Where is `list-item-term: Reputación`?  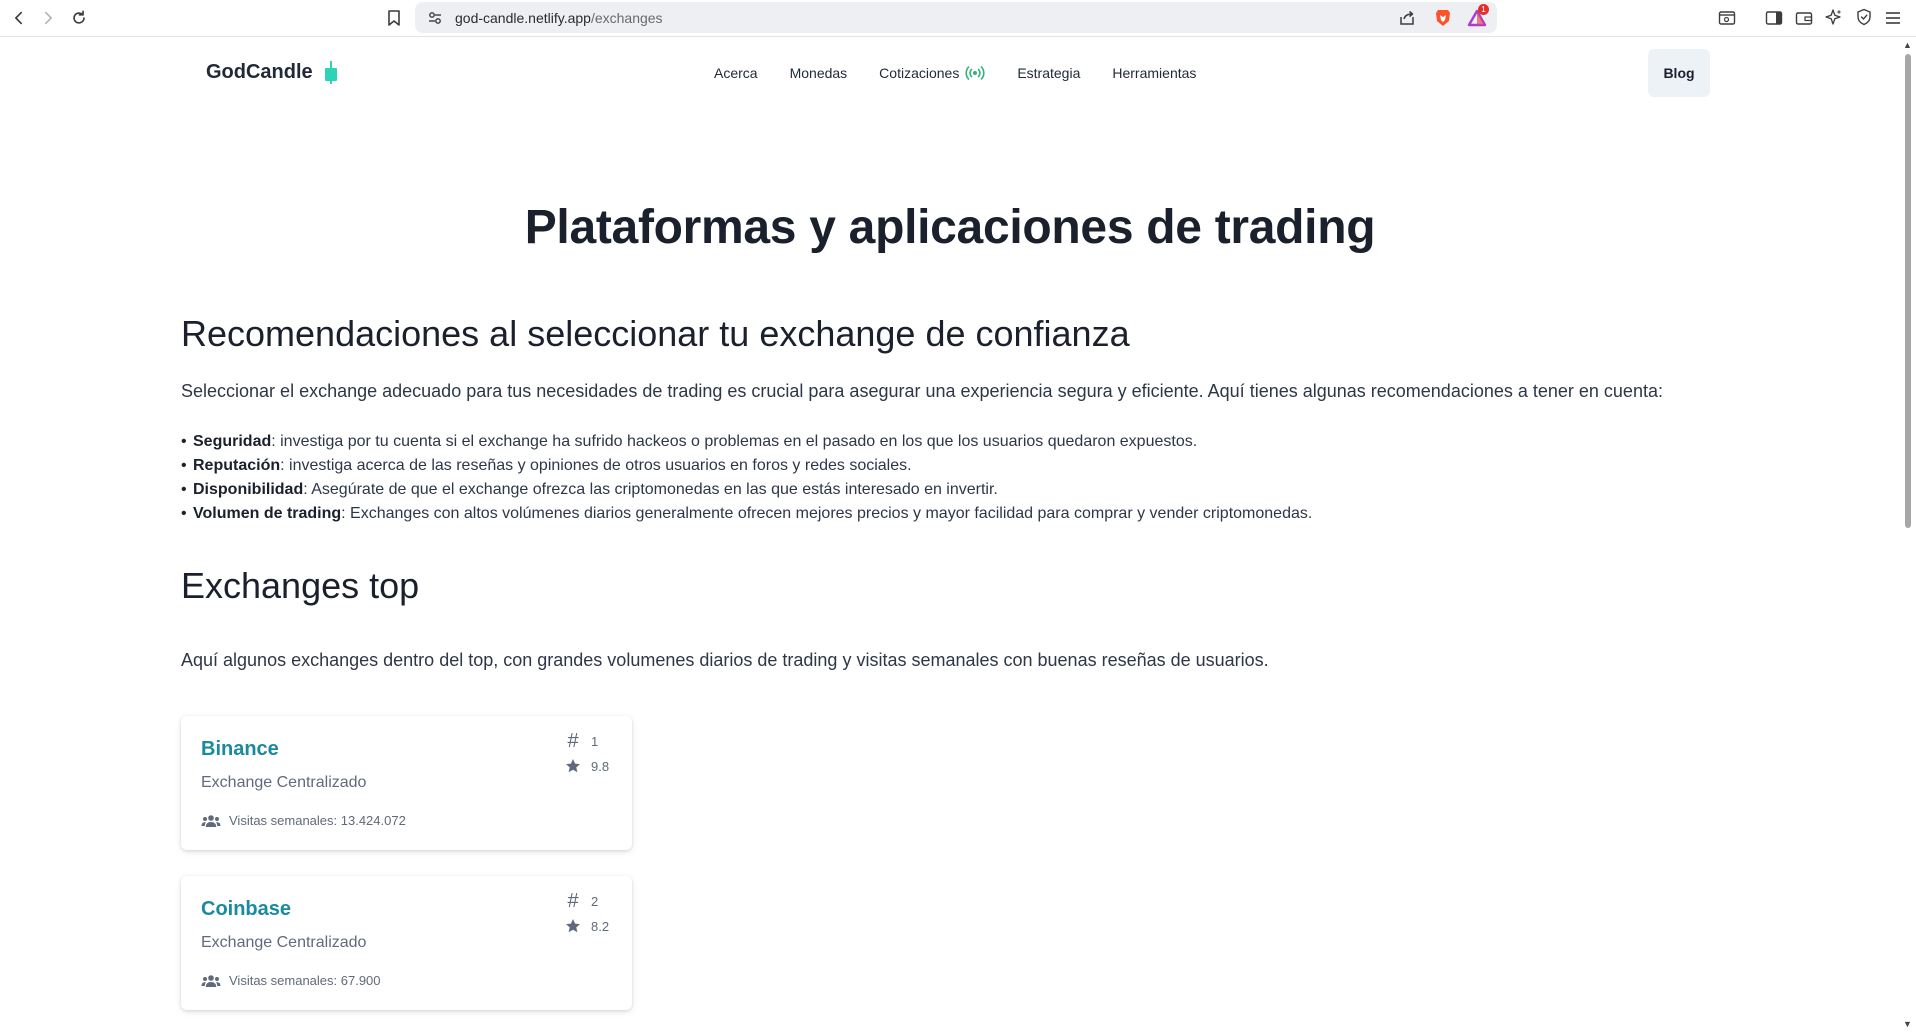
list-item-term: Reputación is located at coordinates (237, 465).